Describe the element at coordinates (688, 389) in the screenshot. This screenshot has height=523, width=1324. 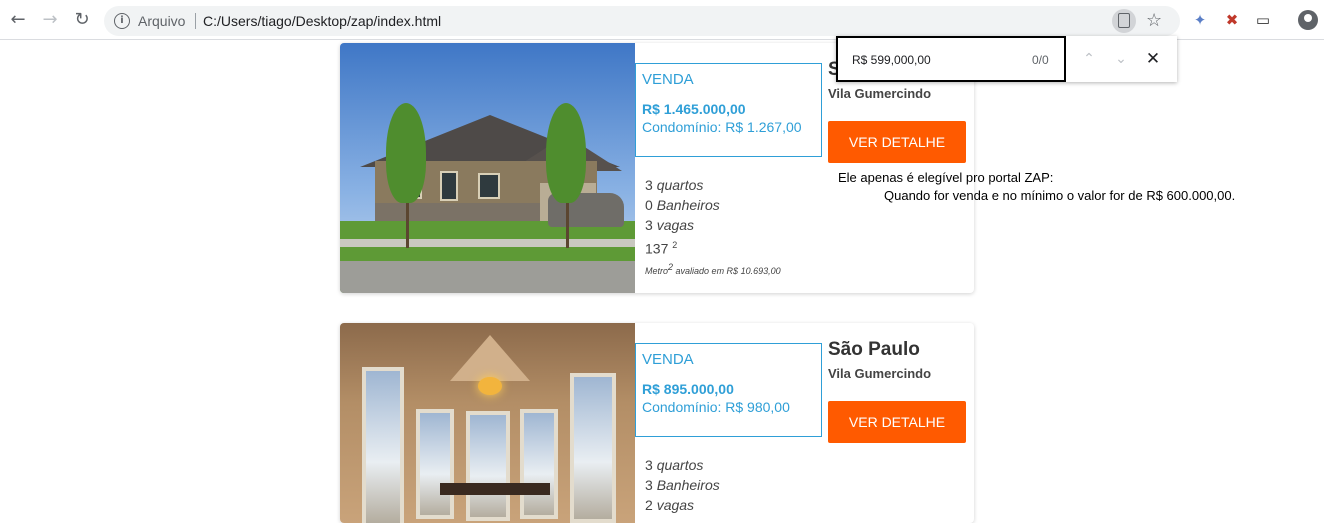
I see `listing-price: R$ 895.000,00` at that location.